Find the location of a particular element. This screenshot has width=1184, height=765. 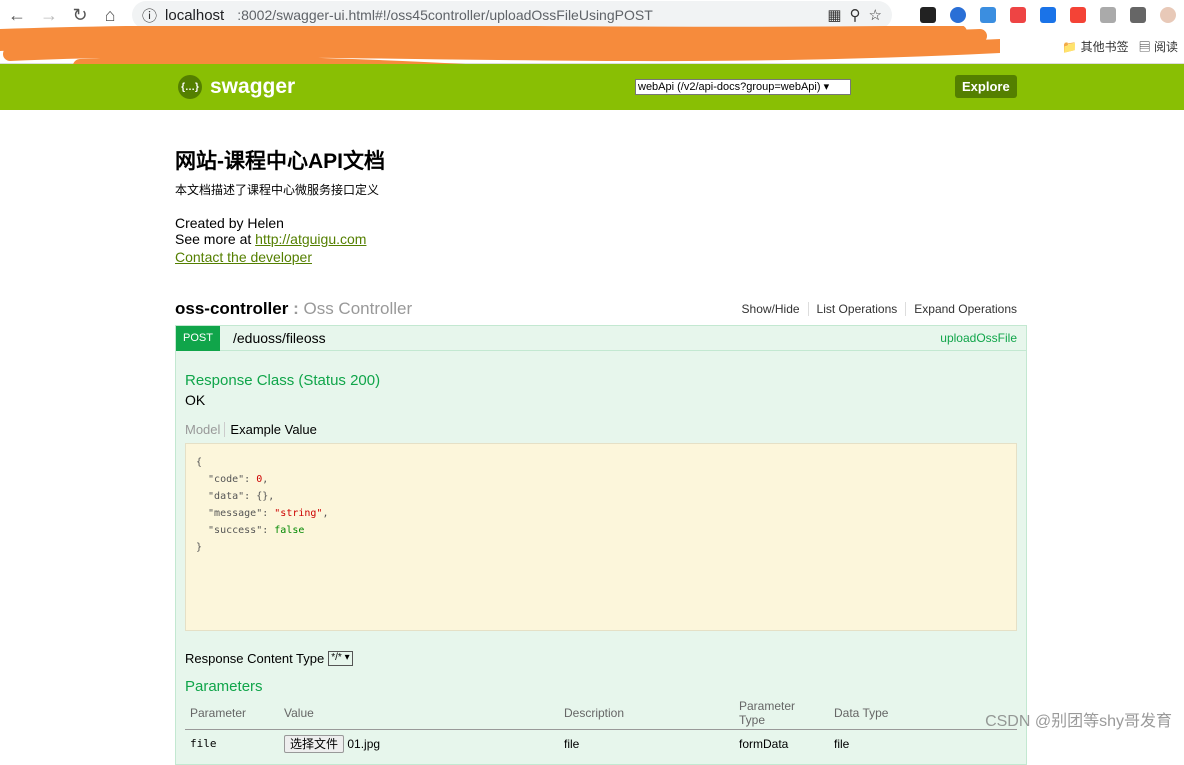

reload-icon: ↻ is located at coordinates (80, 15).